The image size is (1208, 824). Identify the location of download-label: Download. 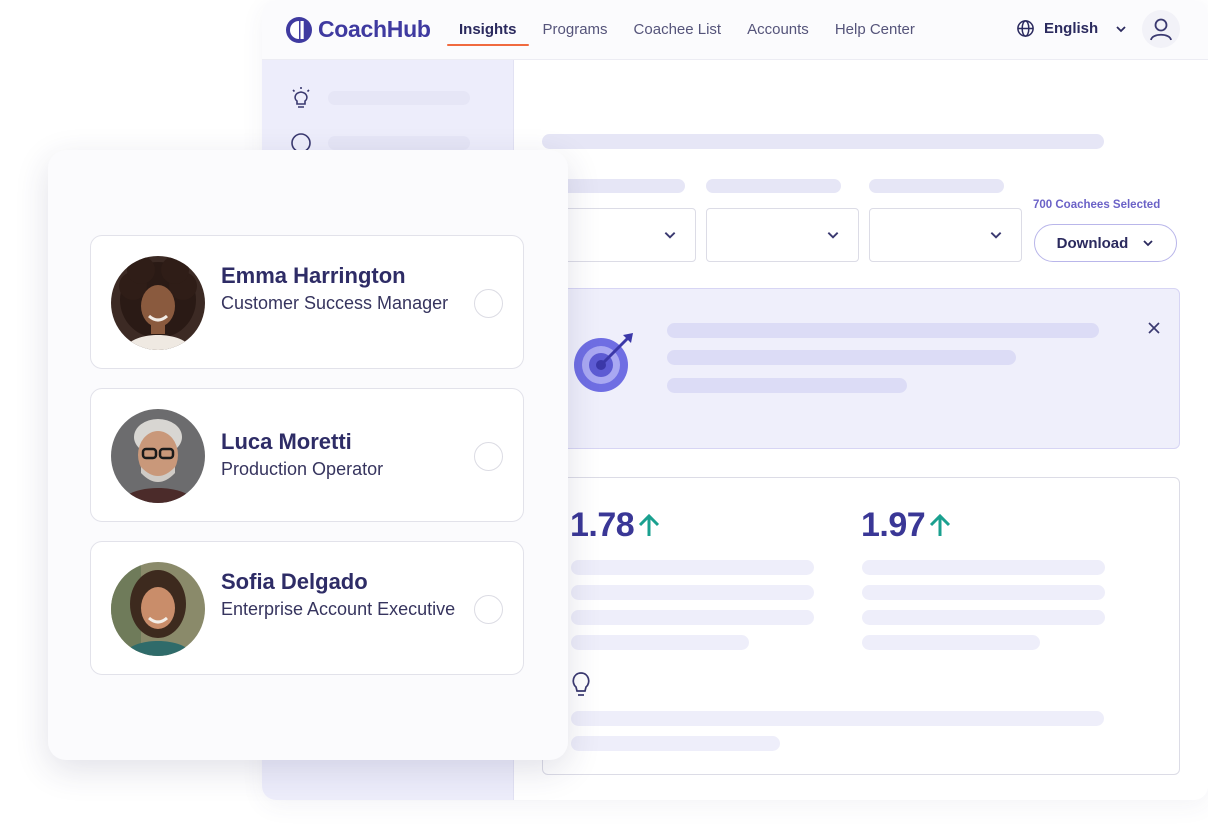
(1092, 243).